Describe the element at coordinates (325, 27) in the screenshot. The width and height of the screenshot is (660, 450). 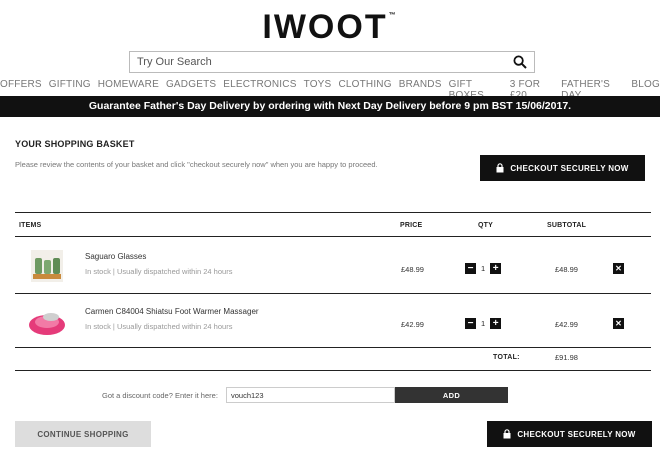
I see `logo-text: IWOOT` at that location.